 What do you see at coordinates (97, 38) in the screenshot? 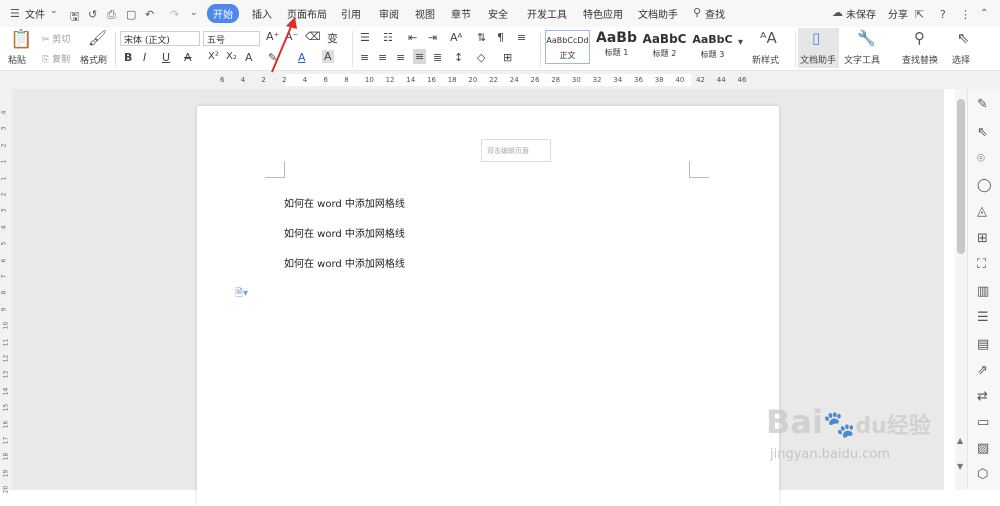
I see `format-painter-icon: 🖌` at bounding box center [97, 38].